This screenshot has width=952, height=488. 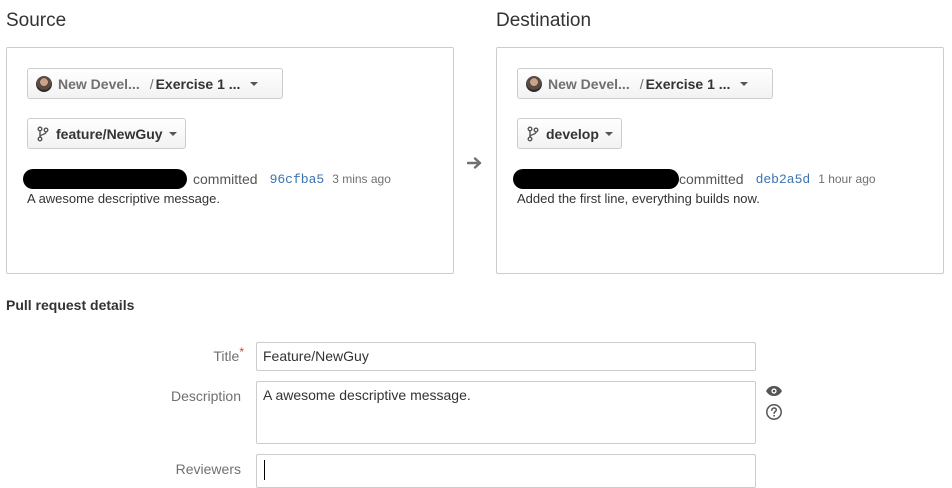 I want to click on destination-commit-info: committed deb2a5d 1 hour ago, so click(x=694, y=179).